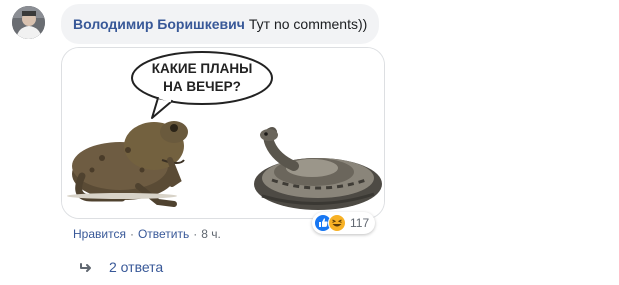 Image resolution: width=619 pixels, height=285 pixels. Describe the element at coordinates (99, 234) in the screenshot. I see `like-button: Нравится` at that location.